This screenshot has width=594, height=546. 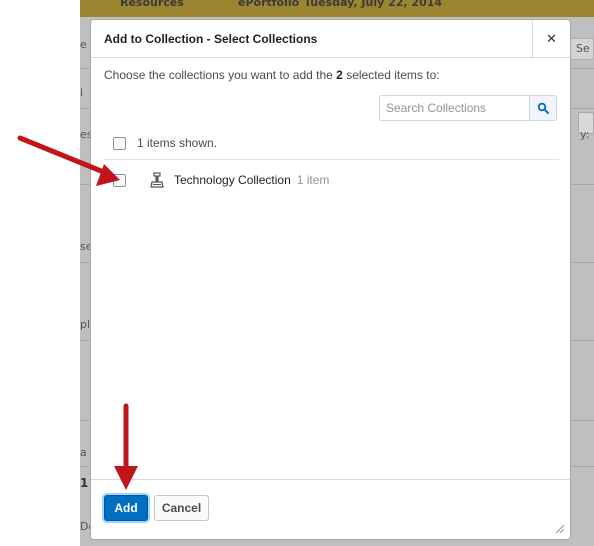 What do you see at coordinates (157, 180) in the screenshot?
I see `collection-icon` at bounding box center [157, 180].